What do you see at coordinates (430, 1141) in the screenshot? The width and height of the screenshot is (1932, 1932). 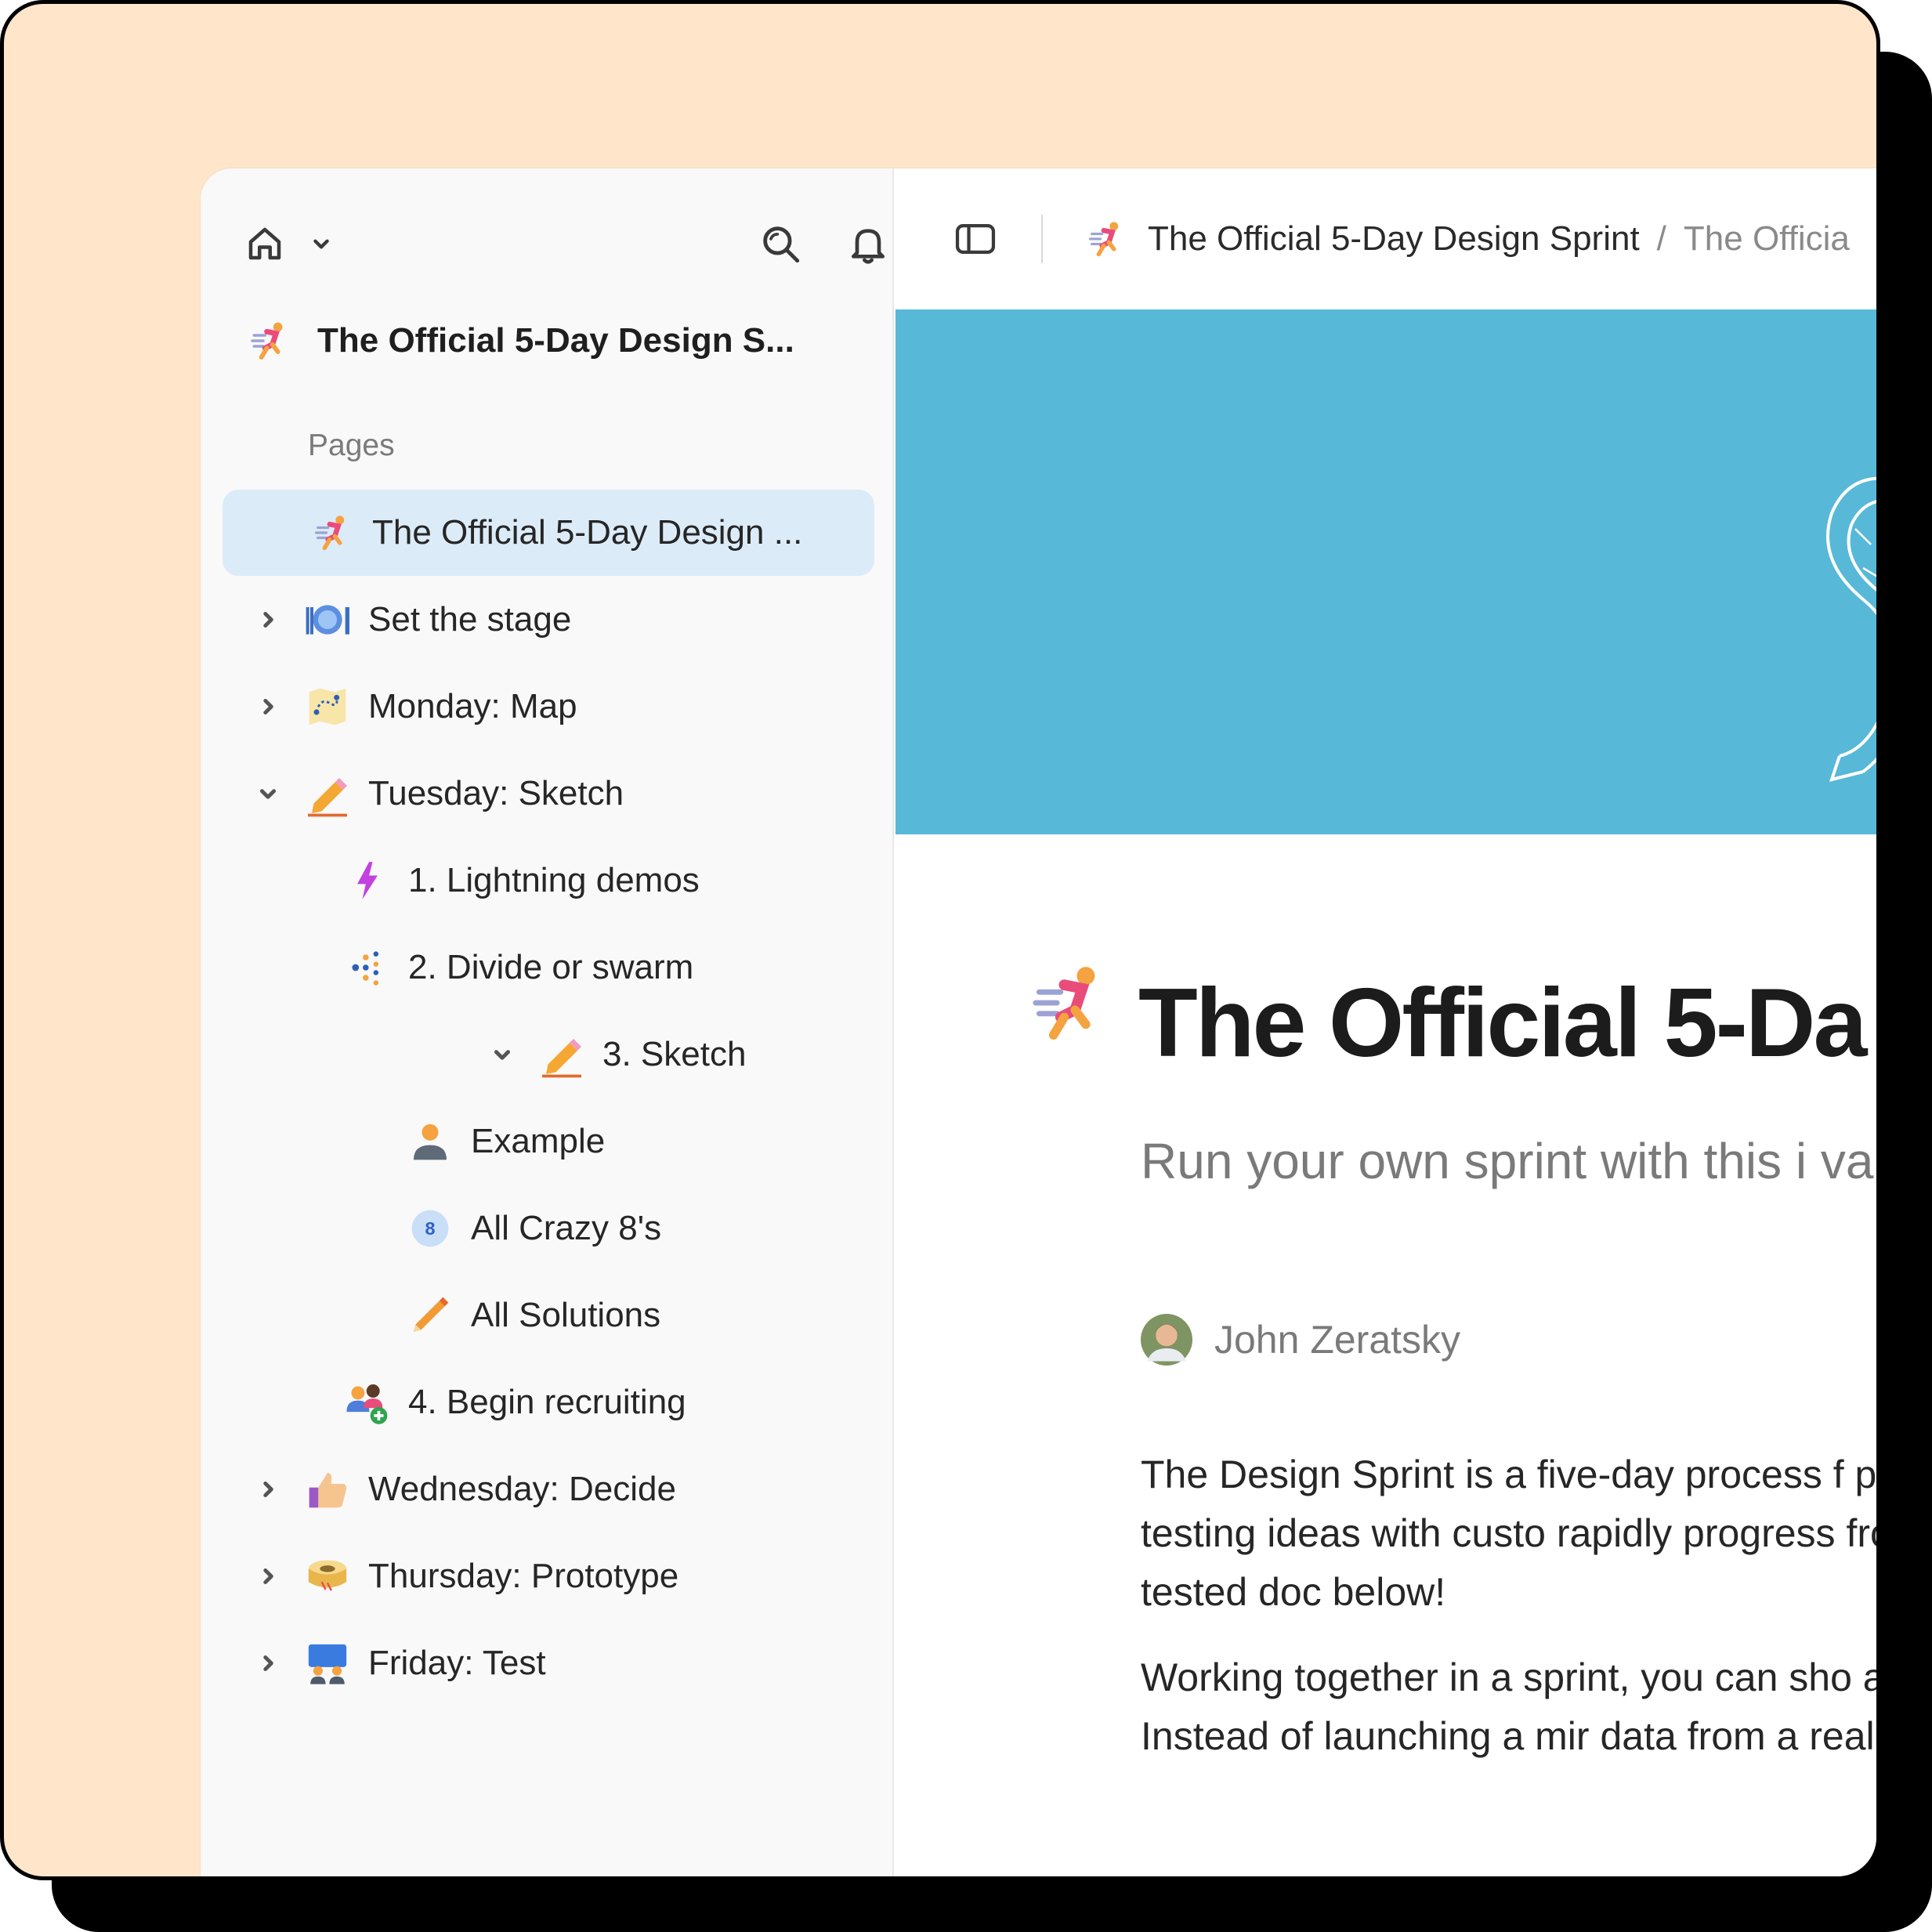 I see `person-icon` at bounding box center [430, 1141].